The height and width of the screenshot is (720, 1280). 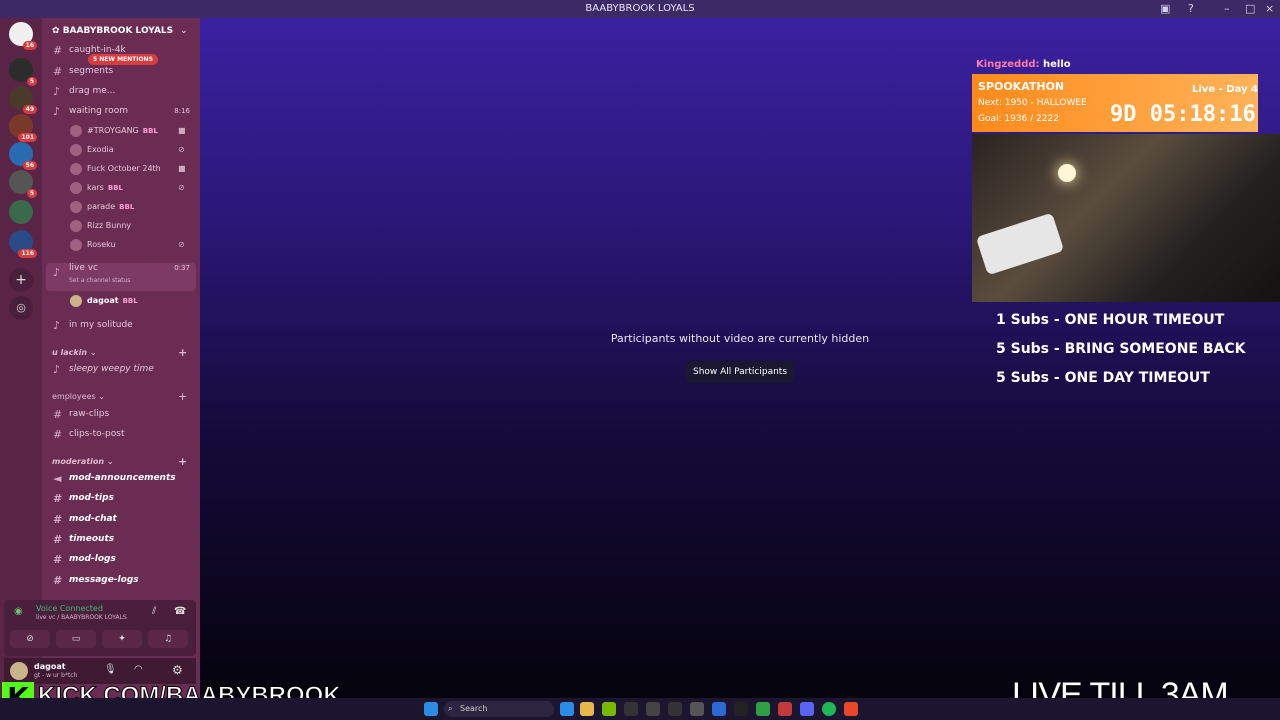 I want to click on voice-status: Voice Connected, so click(x=69, y=608).